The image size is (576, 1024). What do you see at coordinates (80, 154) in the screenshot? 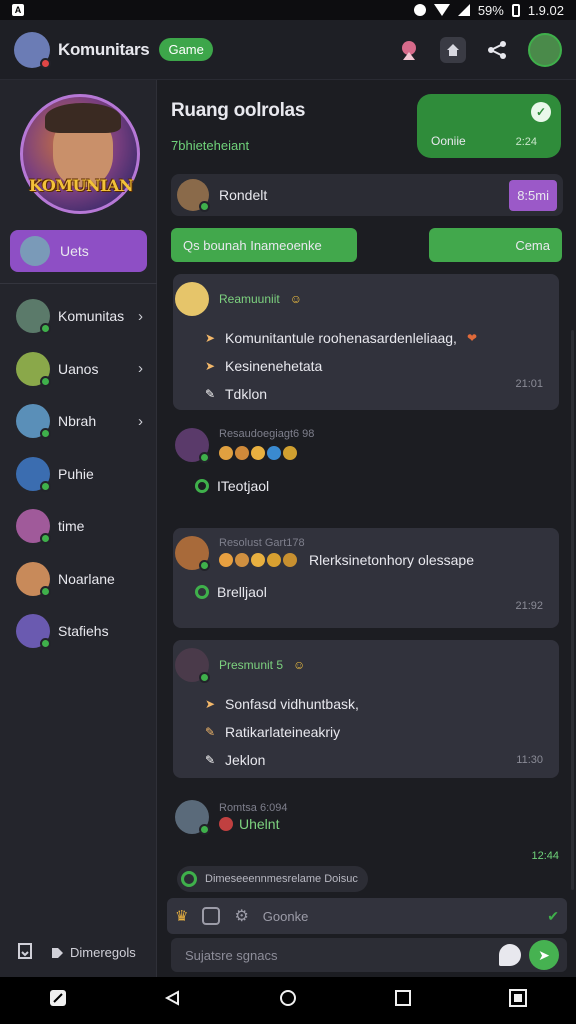
I see `community-hero-image` at bounding box center [80, 154].